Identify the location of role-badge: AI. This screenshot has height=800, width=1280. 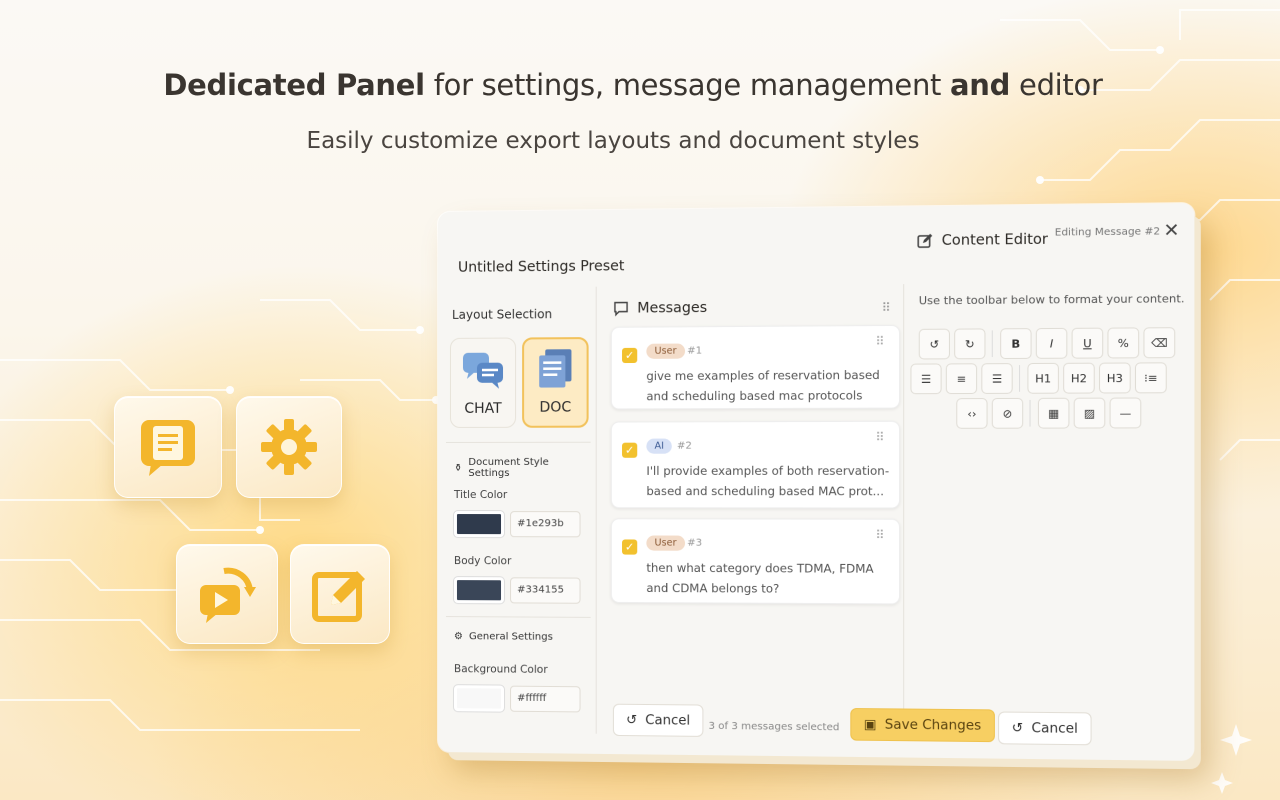
(659, 446).